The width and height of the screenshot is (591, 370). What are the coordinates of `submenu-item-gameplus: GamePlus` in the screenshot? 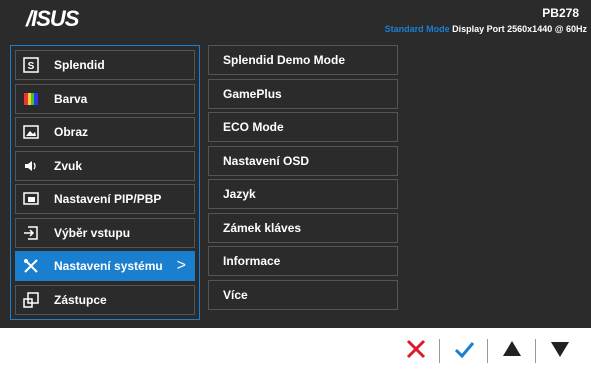 It's located at (303, 93).